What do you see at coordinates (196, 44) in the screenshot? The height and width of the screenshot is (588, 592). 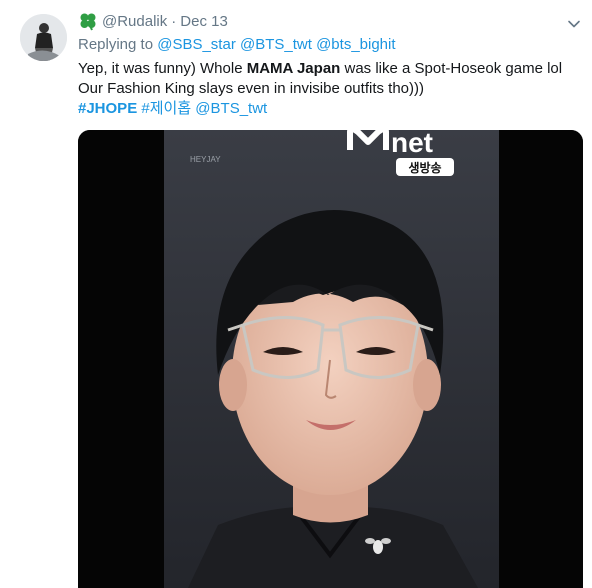 I see `reply-mention-1: @SBS_star` at bounding box center [196, 44].